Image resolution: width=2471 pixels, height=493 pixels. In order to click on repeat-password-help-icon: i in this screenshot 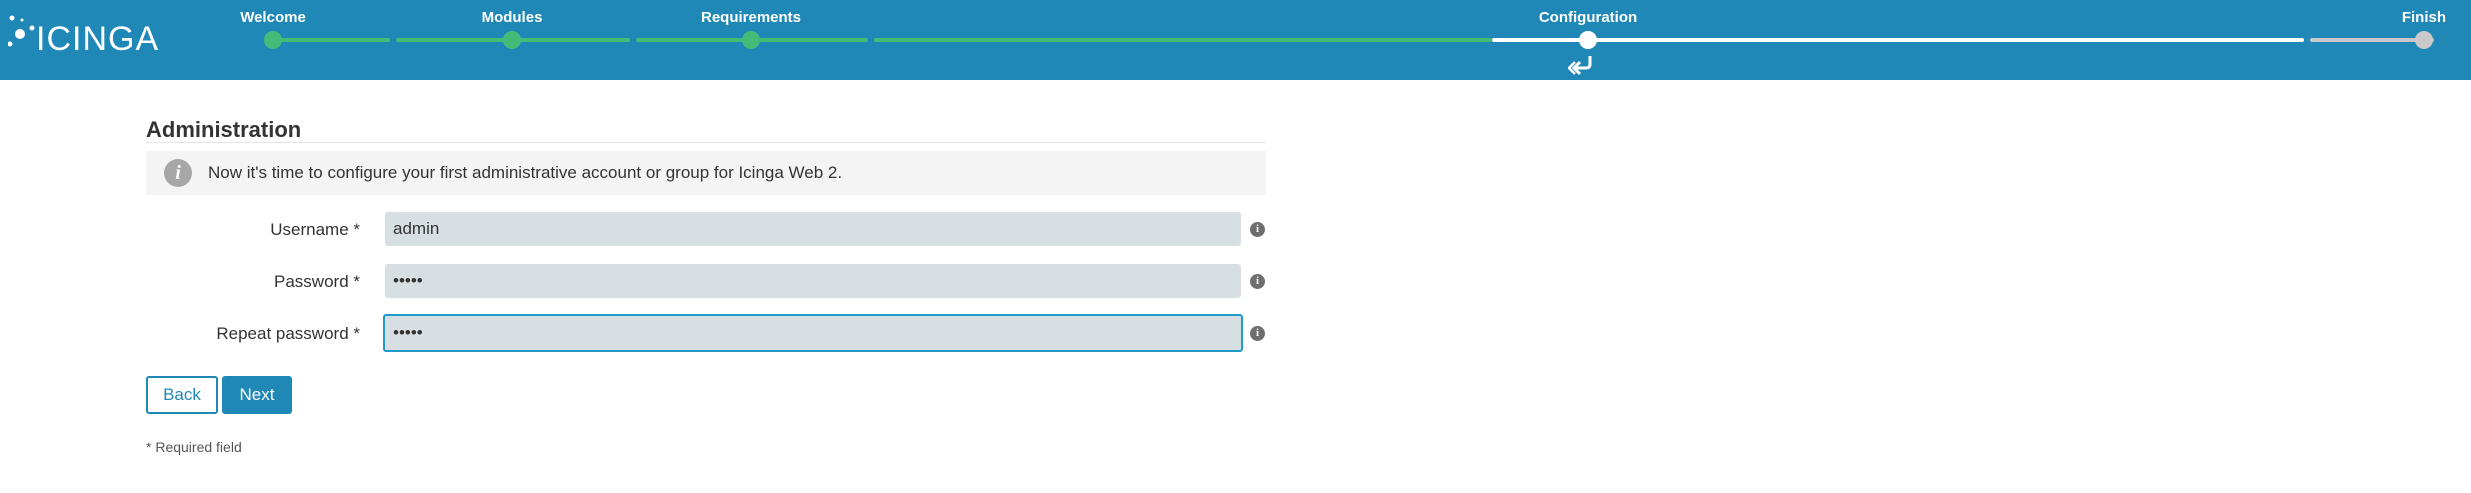, I will do `click(1257, 333)`.